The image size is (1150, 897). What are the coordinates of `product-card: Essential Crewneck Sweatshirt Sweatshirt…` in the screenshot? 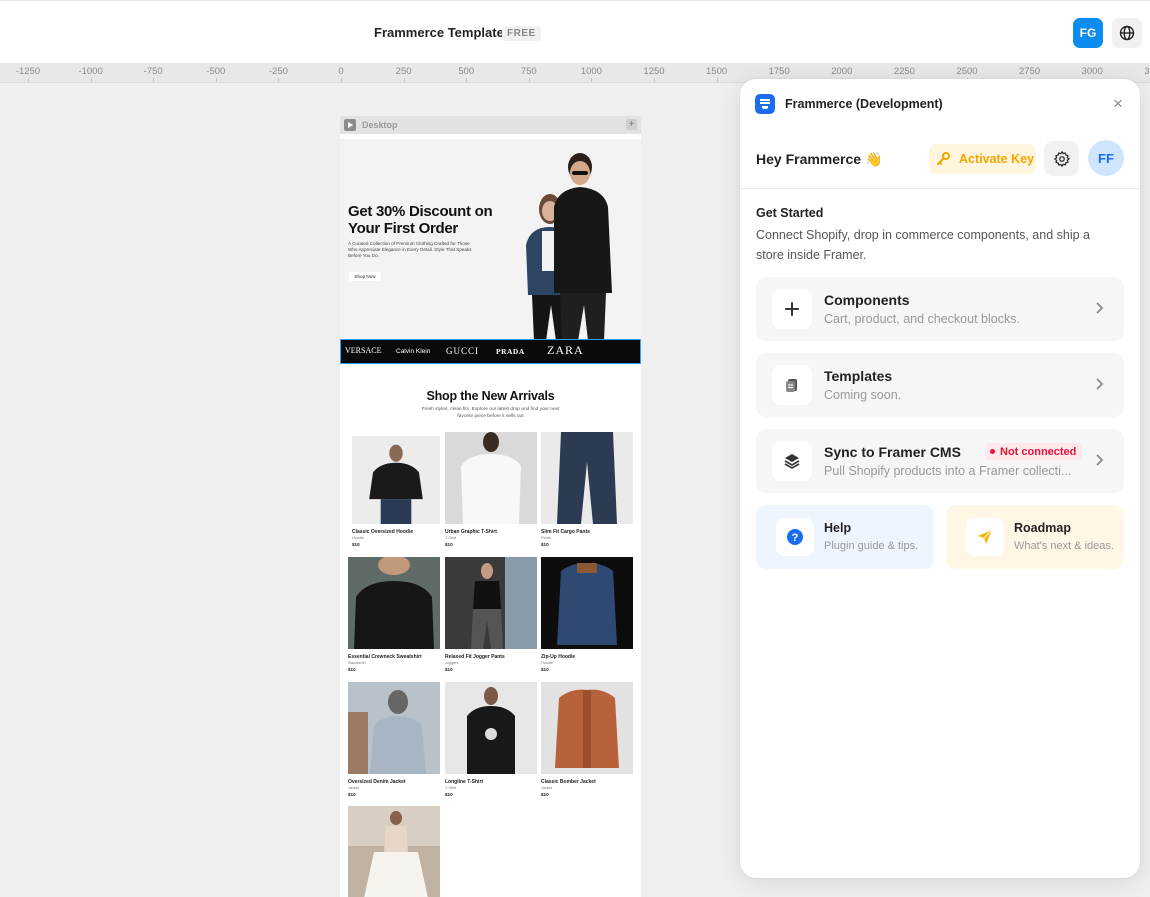 It's located at (394, 614).